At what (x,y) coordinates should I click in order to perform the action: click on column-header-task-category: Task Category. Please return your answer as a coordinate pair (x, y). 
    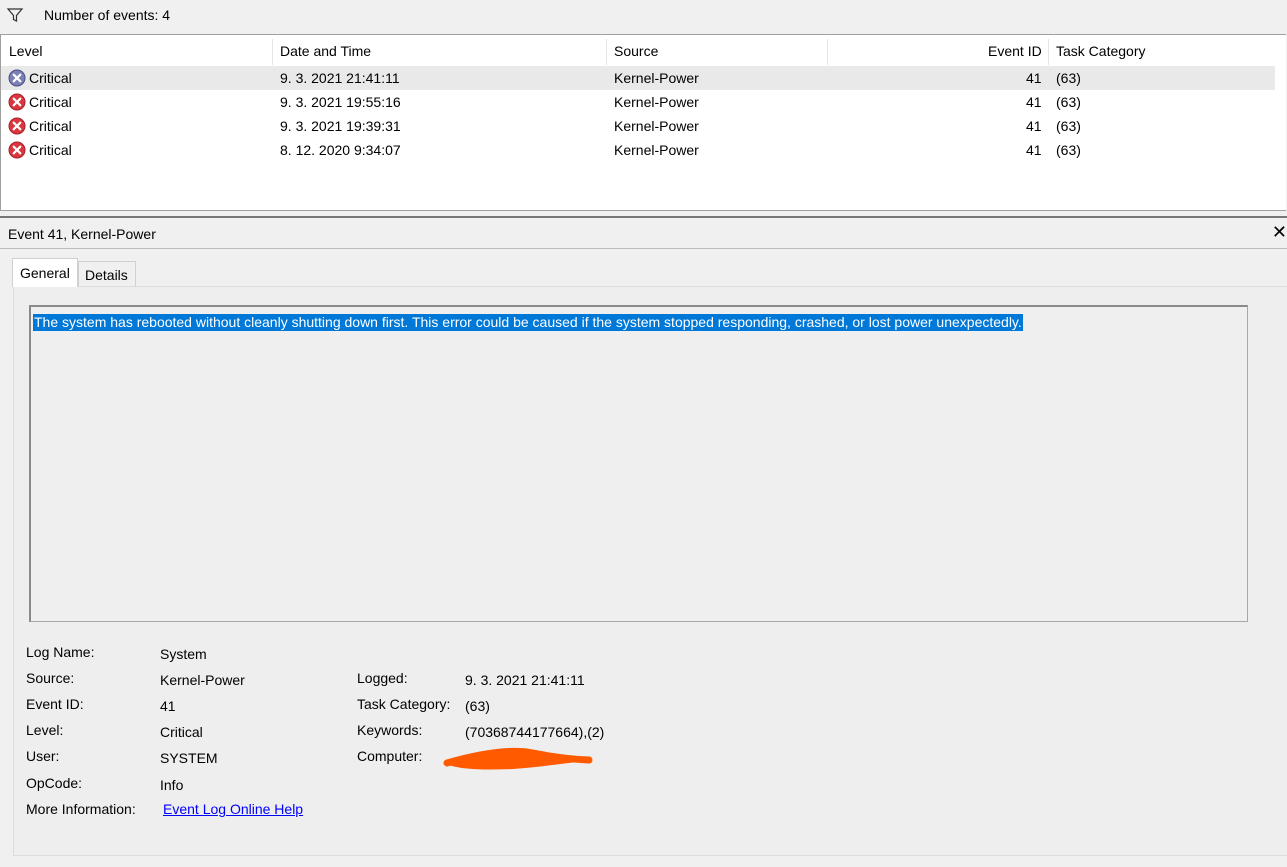
    Looking at the image, I should click on (1100, 51).